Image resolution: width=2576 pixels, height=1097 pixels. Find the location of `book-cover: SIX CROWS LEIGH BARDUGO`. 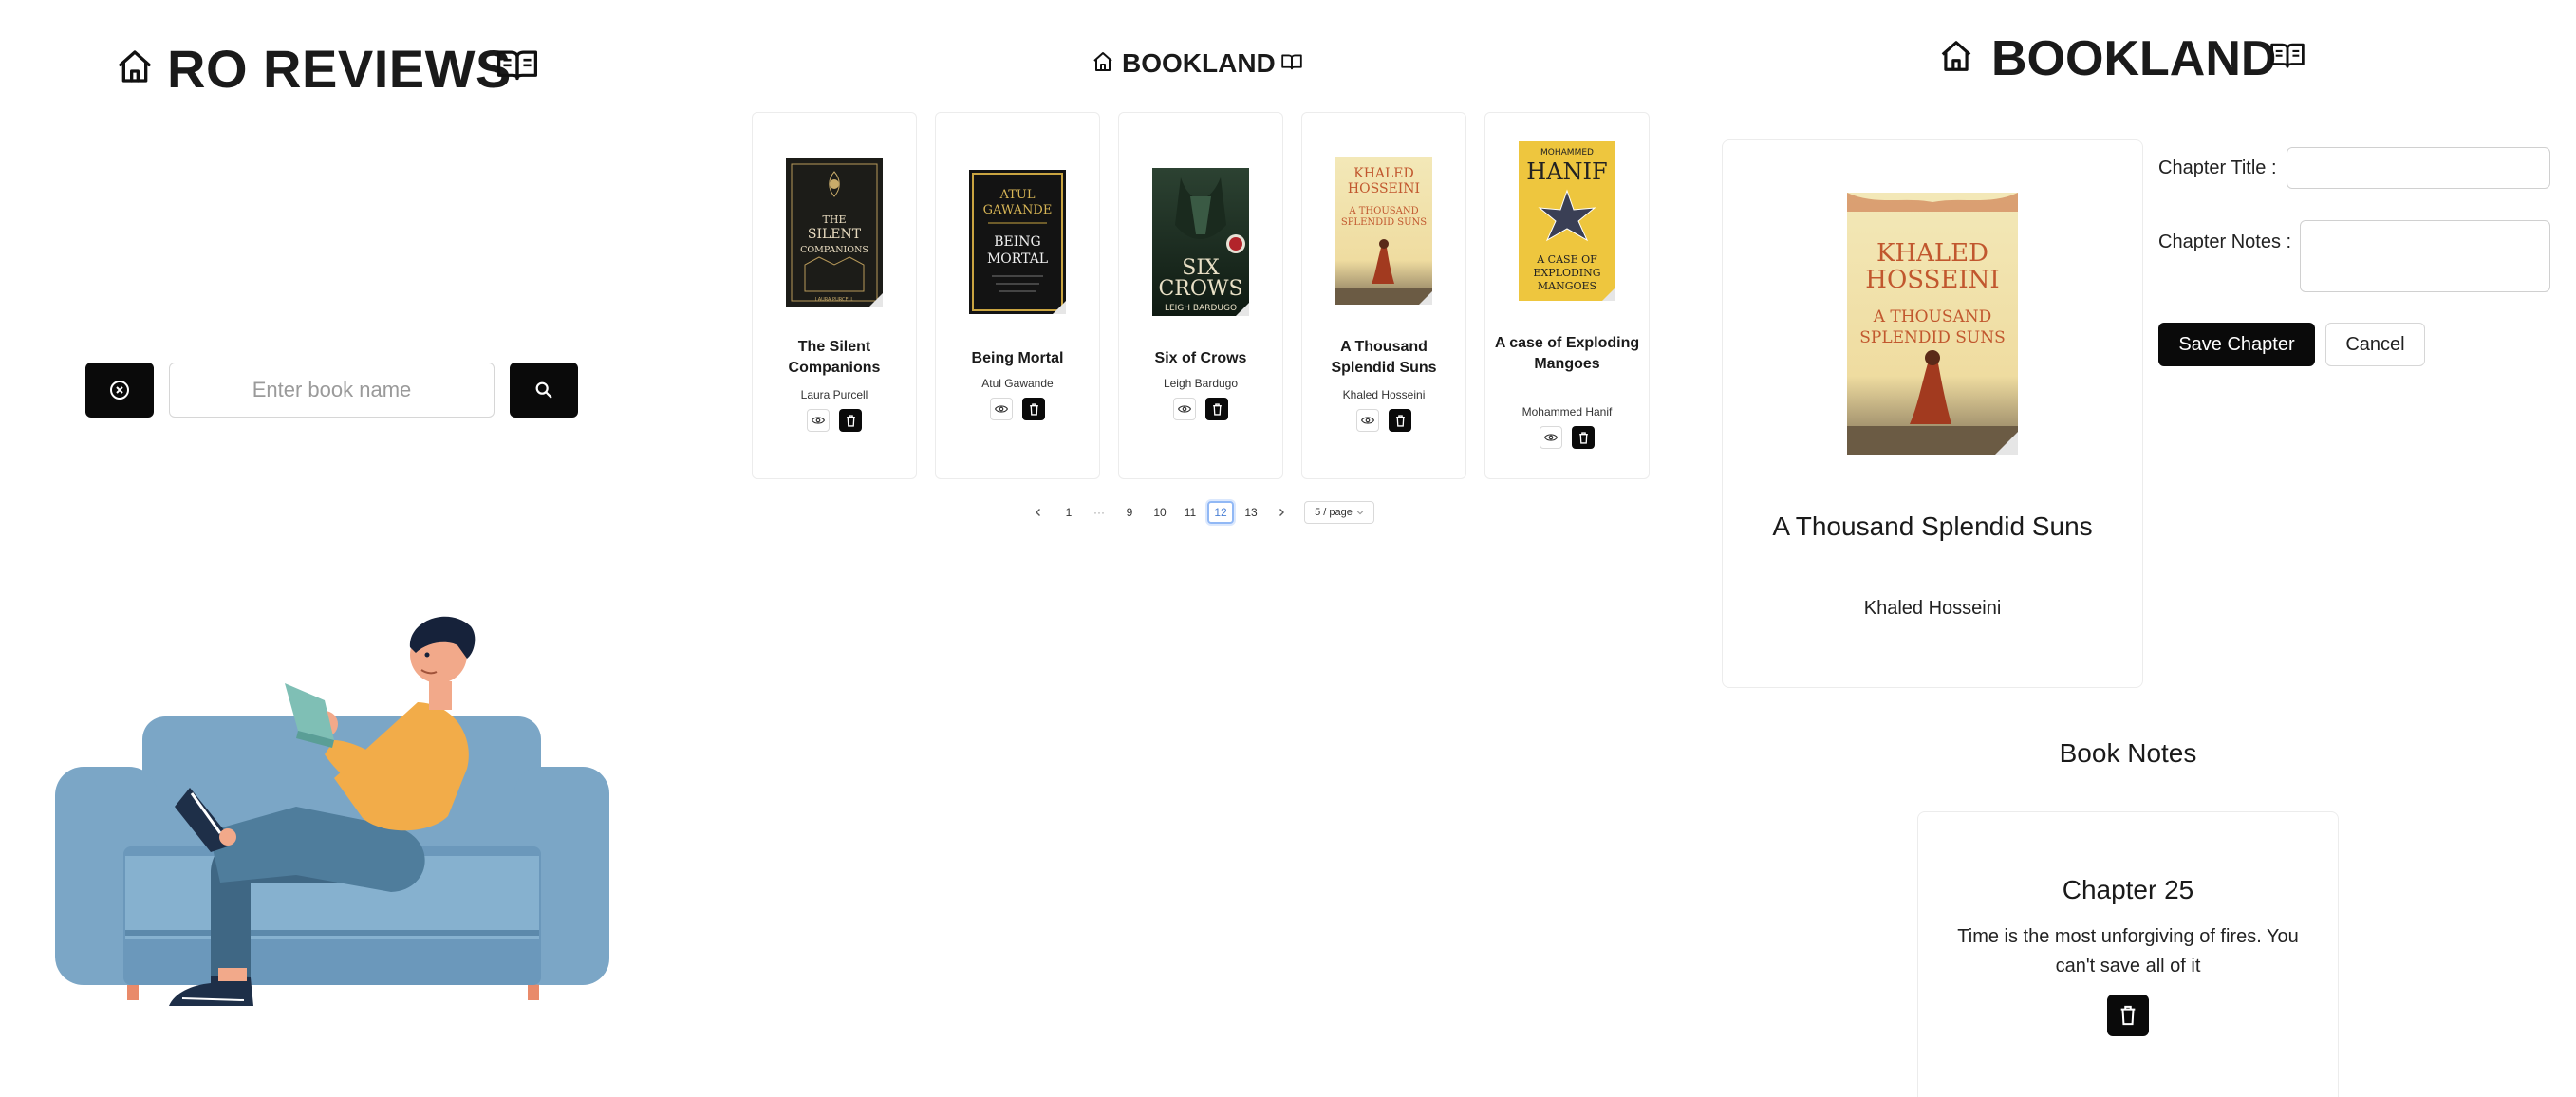

book-cover: SIX CROWS LEIGH BARDUGO is located at coordinates (1200, 245).